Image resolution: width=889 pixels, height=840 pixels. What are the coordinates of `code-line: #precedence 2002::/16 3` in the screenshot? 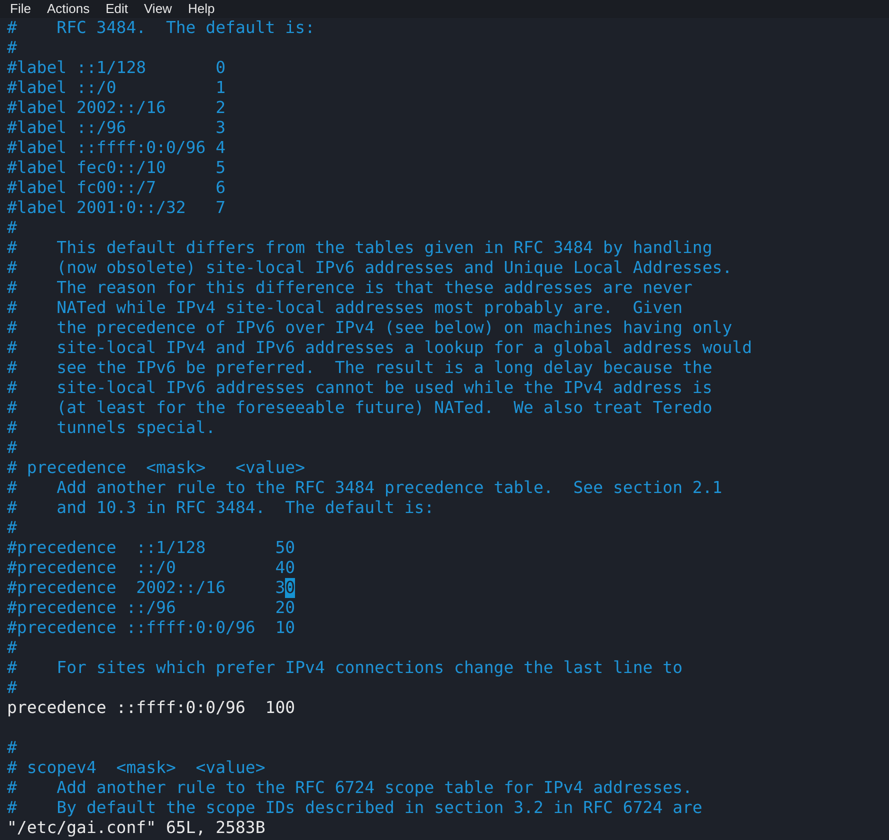 It's located at (146, 588).